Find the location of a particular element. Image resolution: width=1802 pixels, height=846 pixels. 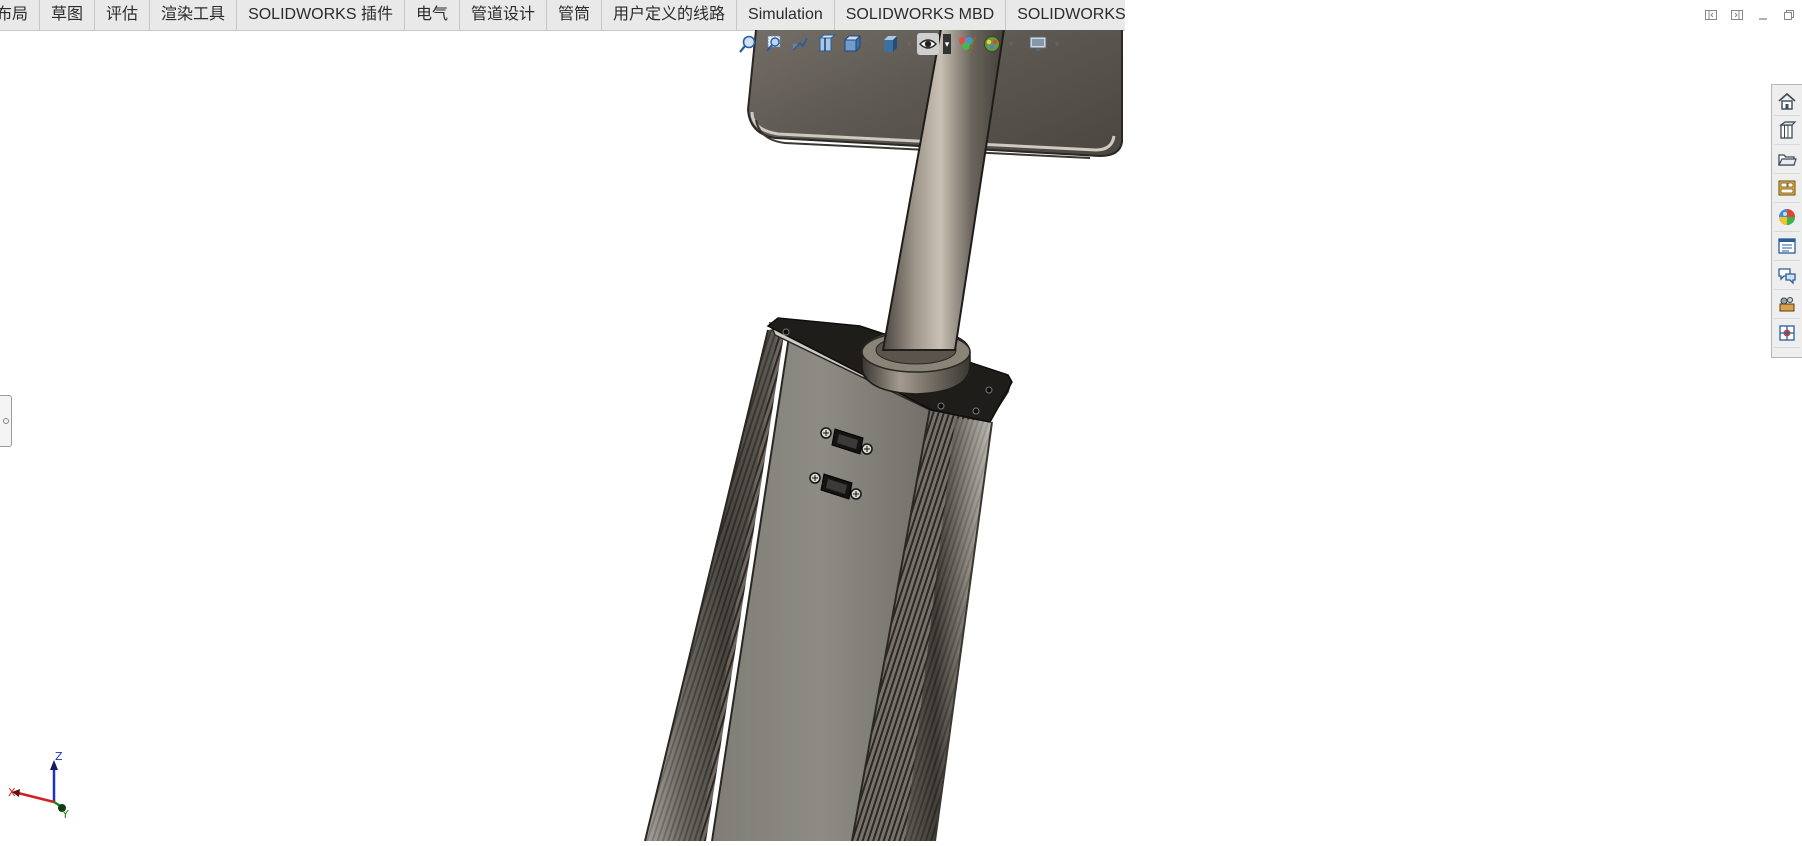

tab-solidworks-addins: SOLIDWORKS 插件 is located at coordinates (321, 15).